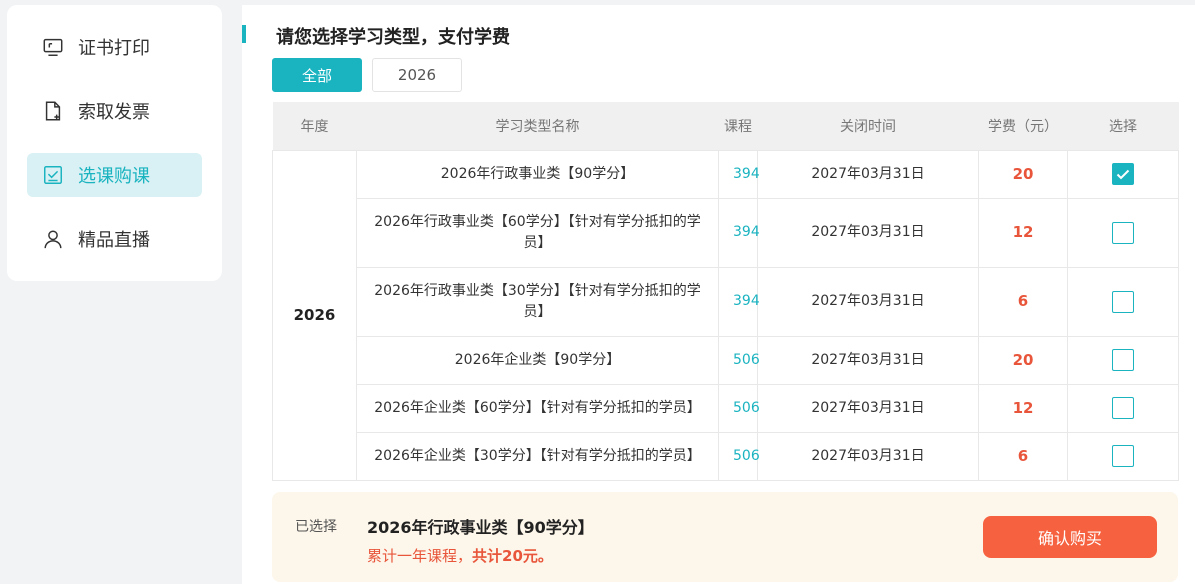 Image resolution: width=1195 pixels, height=584 pixels. I want to click on summary-desc-prefix: 累计一年课程，, so click(420, 556).